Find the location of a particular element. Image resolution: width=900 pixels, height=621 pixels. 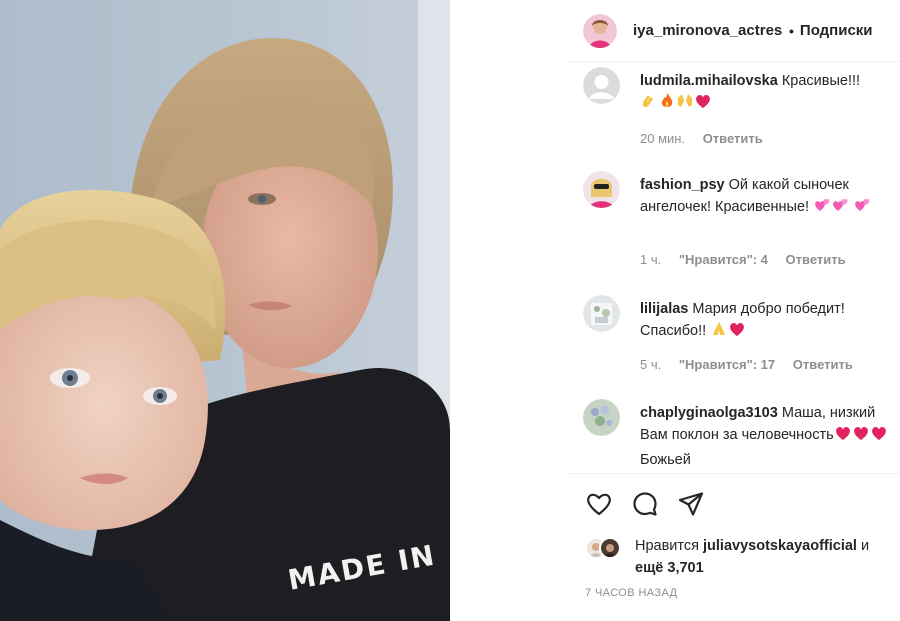

comment-author: fashion_psy is located at coordinates (682, 185).